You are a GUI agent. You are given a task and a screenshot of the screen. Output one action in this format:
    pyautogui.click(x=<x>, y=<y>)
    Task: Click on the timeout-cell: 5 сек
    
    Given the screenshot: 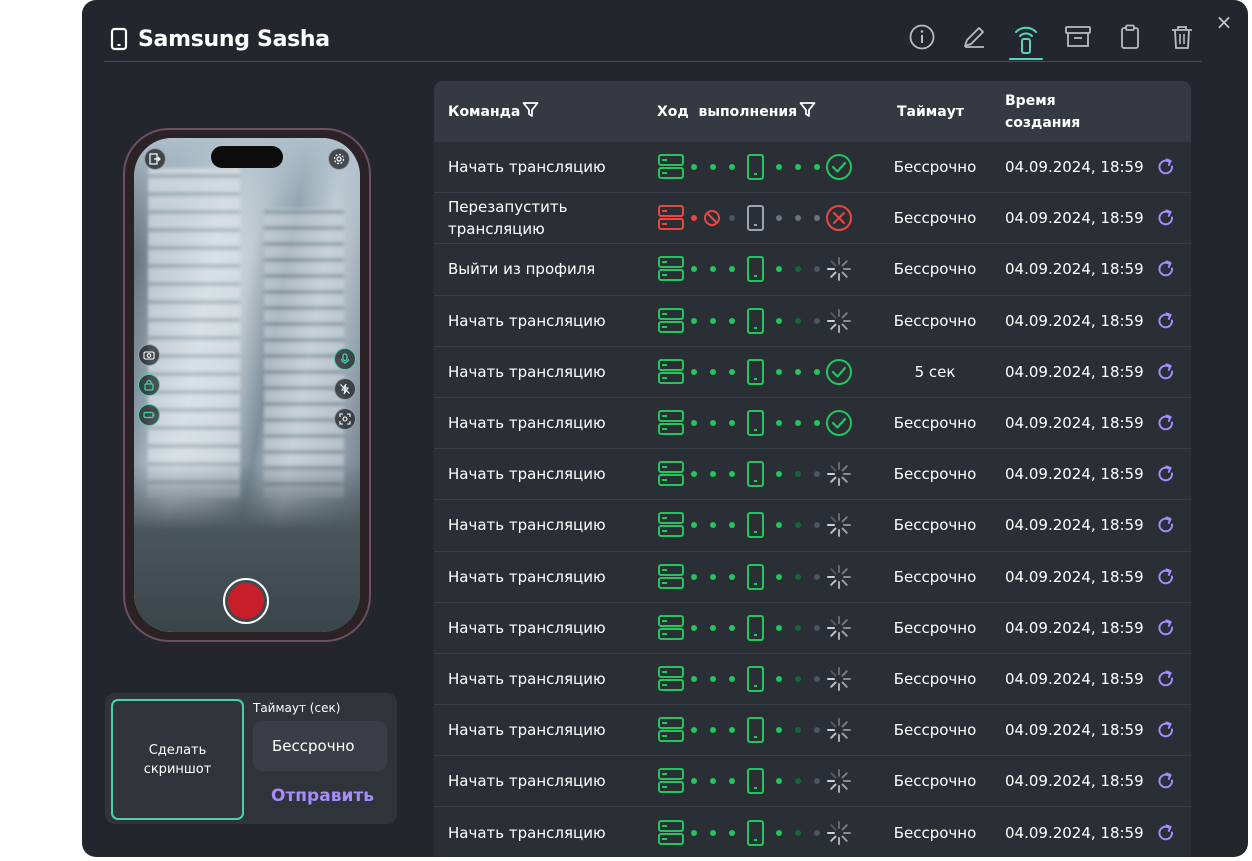 What is the action you would take?
    pyautogui.click(x=935, y=371)
    